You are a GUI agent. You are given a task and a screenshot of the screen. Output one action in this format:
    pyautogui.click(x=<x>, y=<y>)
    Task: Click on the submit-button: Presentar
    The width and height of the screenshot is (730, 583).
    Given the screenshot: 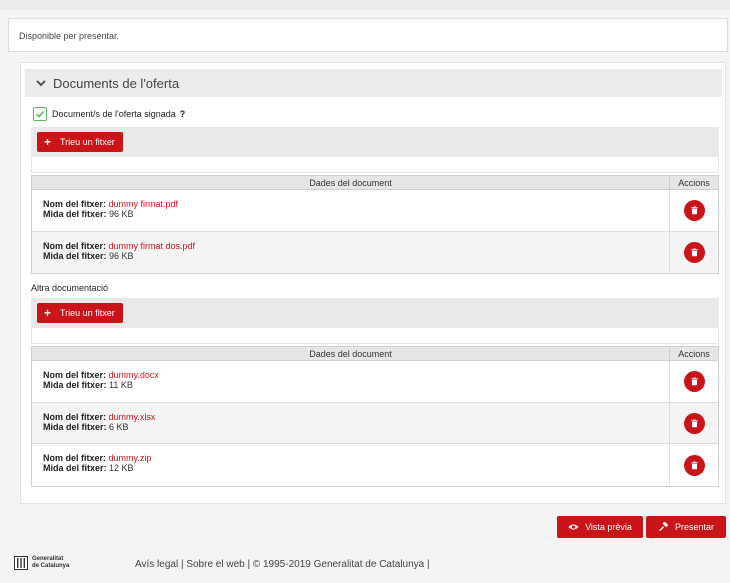 What is the action you would take?
    pyautogui.click(x=686, y=527)
    